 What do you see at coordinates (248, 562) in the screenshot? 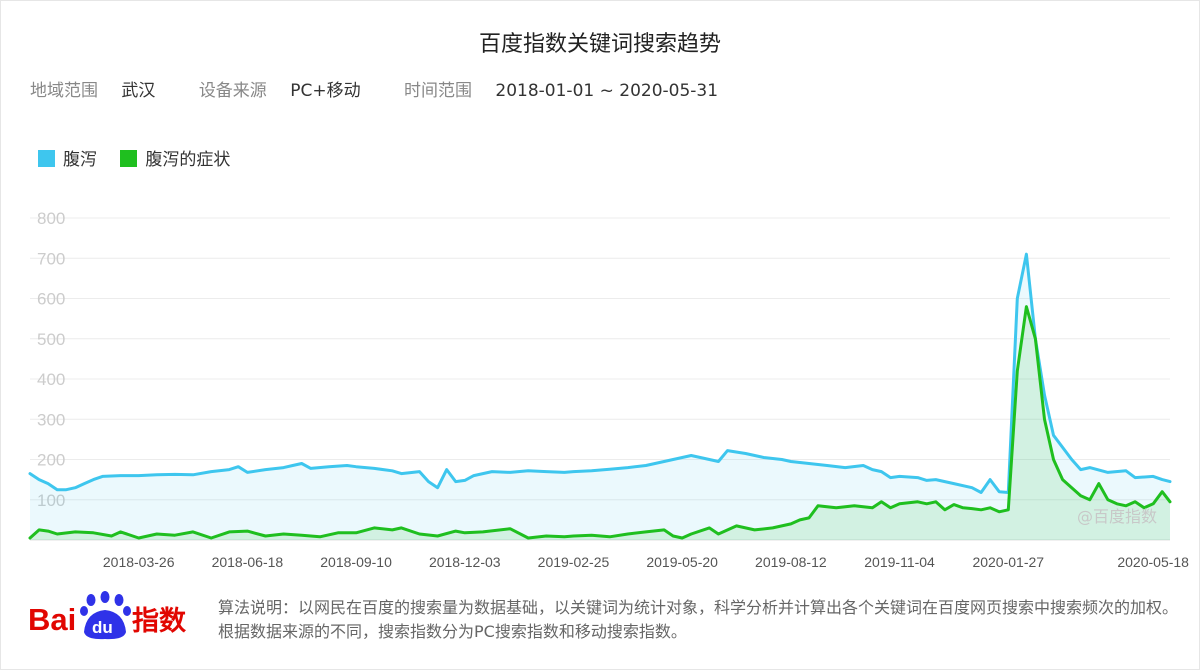
I see `x-tick-label: 2018-06-18` at bounding box center [248, 562].